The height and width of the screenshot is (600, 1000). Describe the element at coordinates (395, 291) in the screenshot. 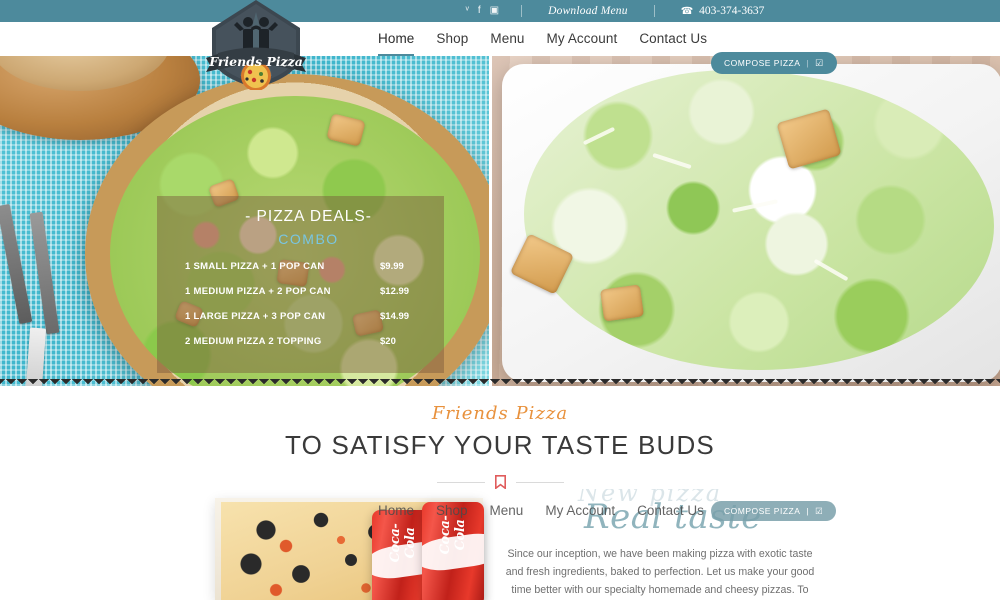

I see `deal-price: $12.99` at that location.